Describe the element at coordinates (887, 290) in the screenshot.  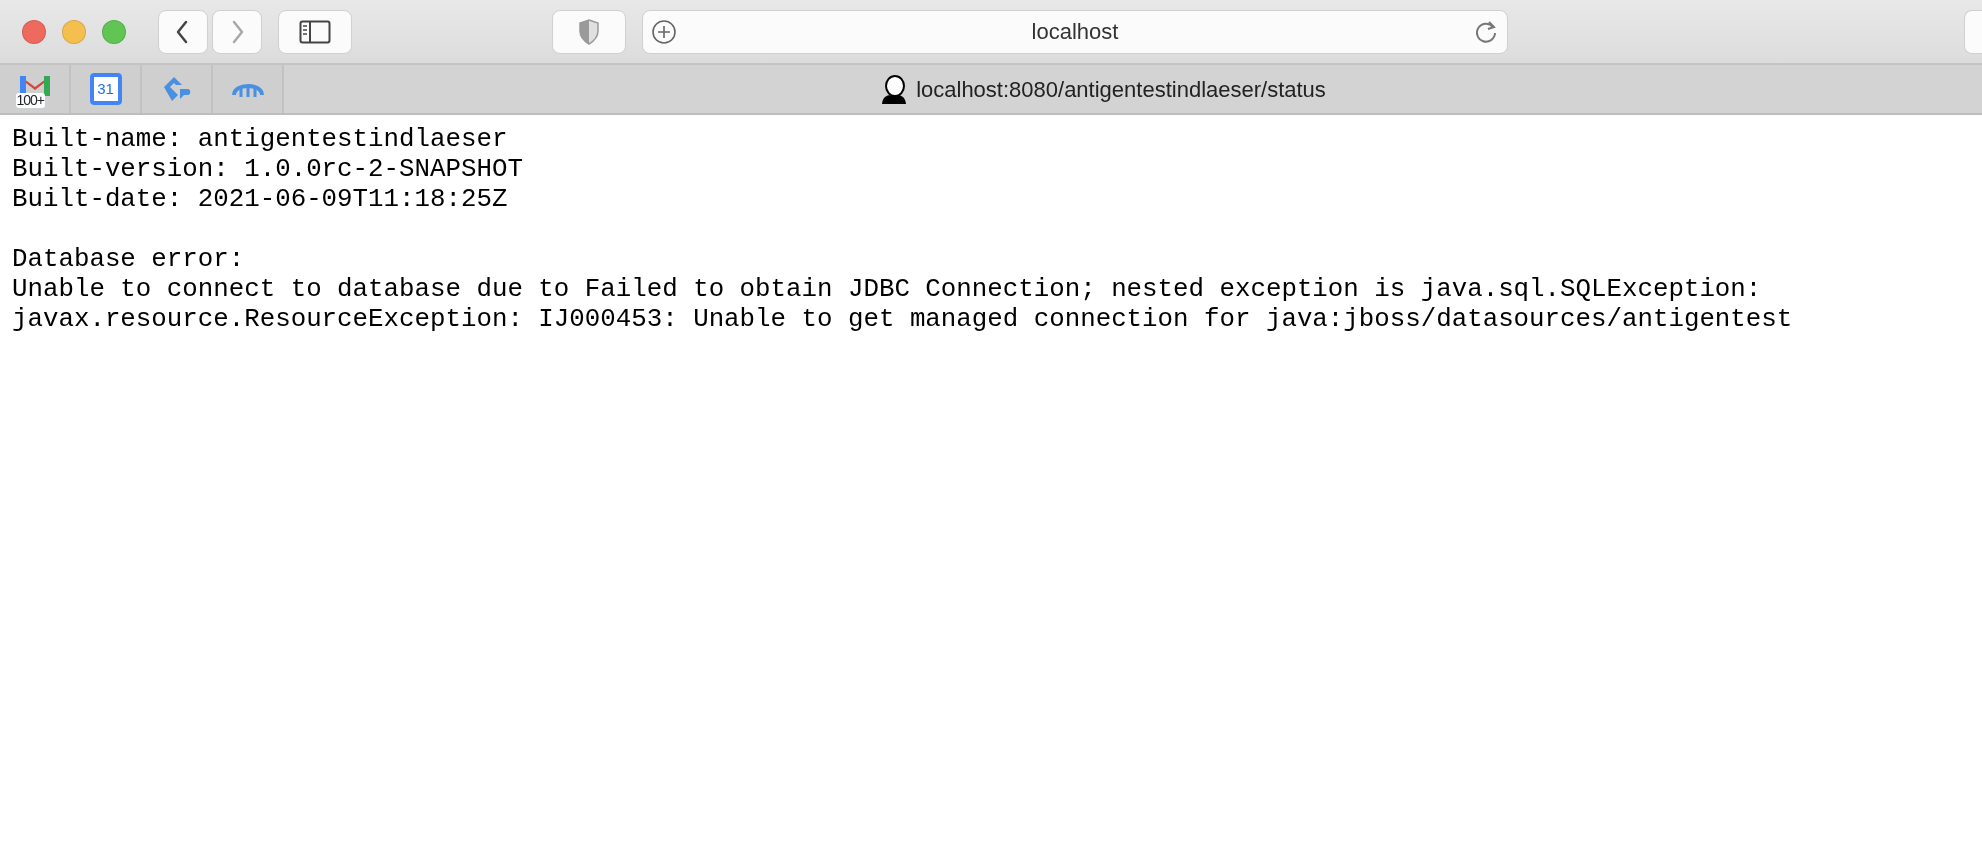
I see `error-message-line: Unable to connect to database due to Failed to obtain JDBC Connection; nested exception is java.sql.SQLException:` at that location.